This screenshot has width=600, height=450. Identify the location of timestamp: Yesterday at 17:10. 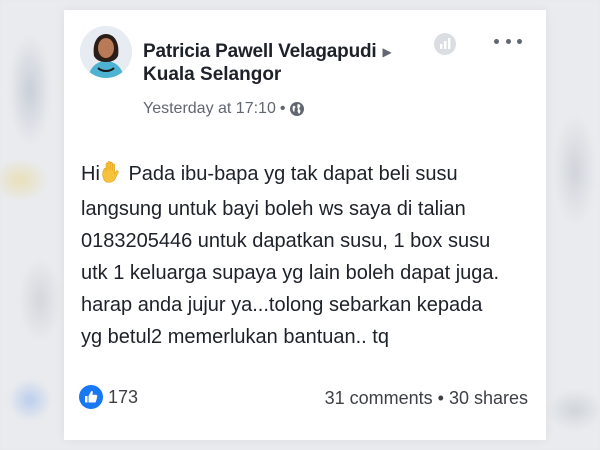
(209, 109).